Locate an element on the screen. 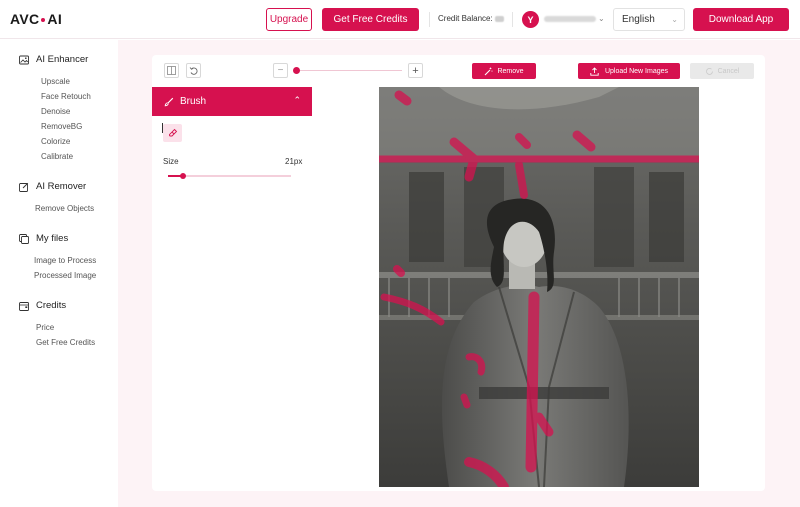 The image size is (800, 507). eraser-brush-icon is located at coordinates (172, 132).